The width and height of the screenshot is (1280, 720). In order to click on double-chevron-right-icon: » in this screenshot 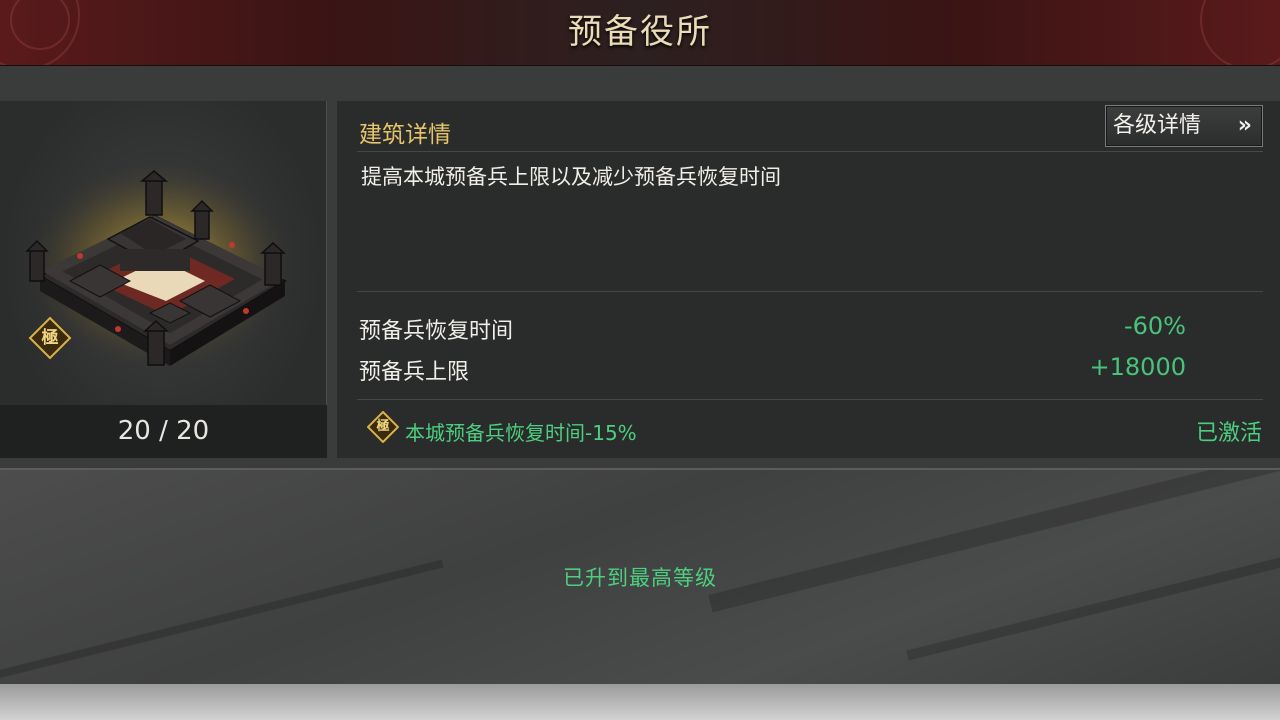, I will do `click(1244, 125)`.